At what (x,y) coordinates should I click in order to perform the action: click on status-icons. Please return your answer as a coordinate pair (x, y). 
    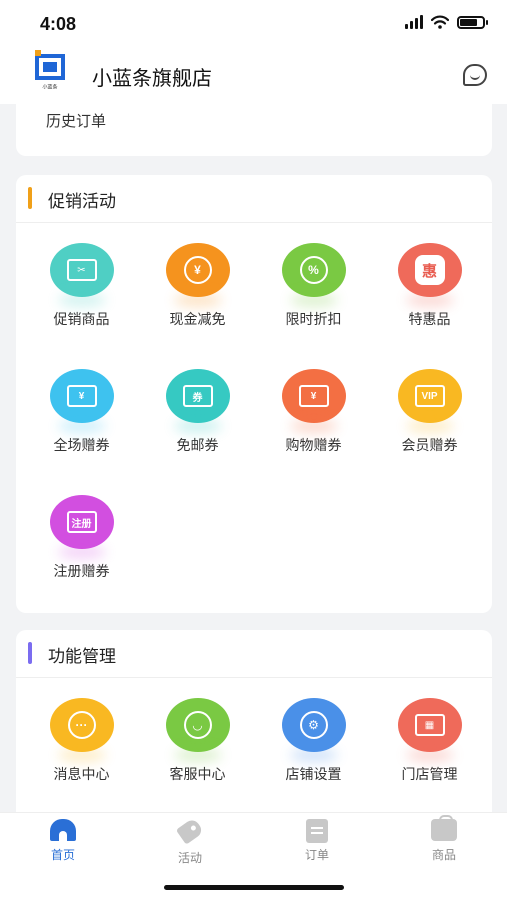
    Looking at the image, I should click on (446, 22).